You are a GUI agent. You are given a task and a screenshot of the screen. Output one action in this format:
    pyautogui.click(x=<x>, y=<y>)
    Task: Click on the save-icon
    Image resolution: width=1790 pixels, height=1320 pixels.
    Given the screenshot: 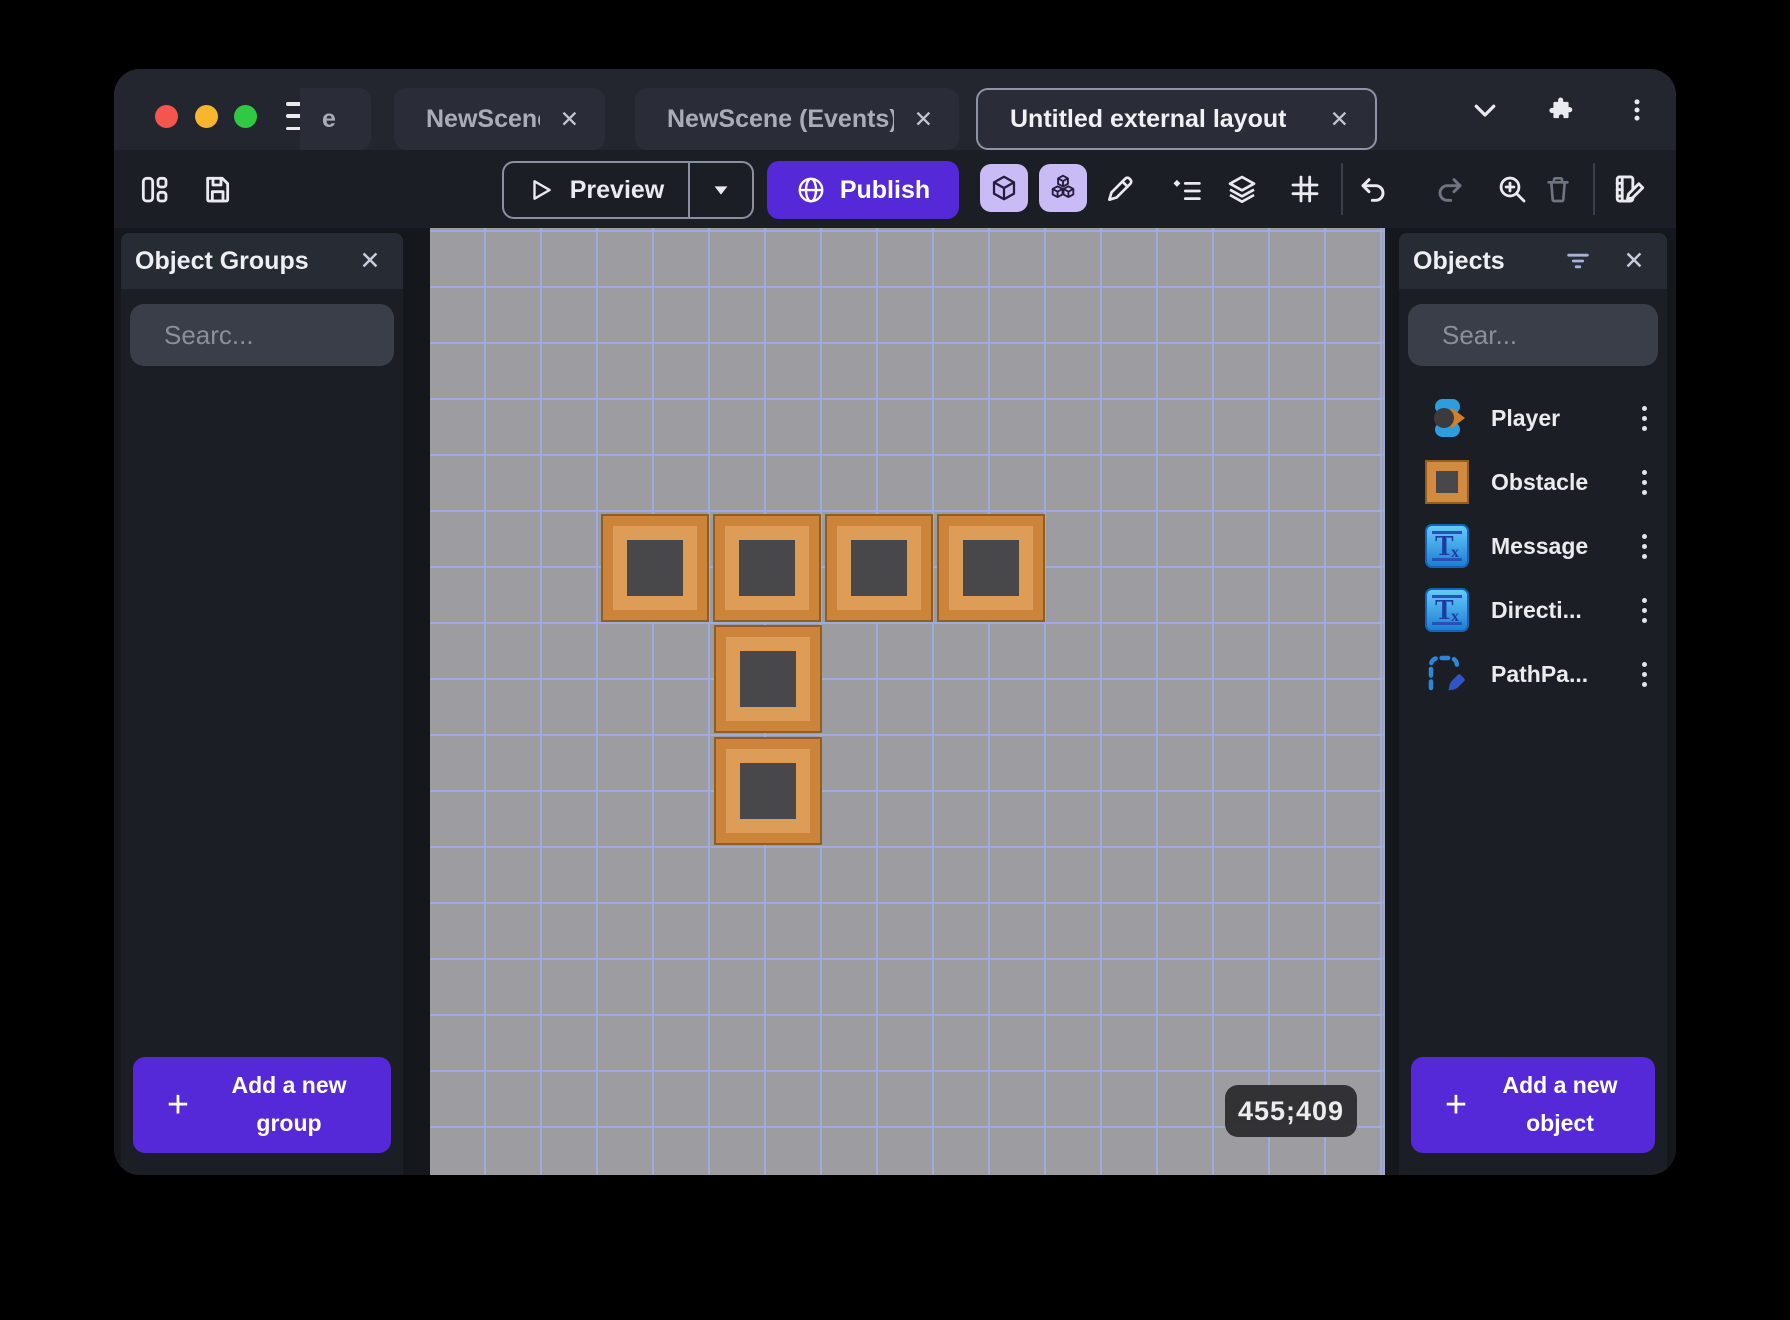 What is the action you would take?
    pyautogui.click(x=217, y=189)
    